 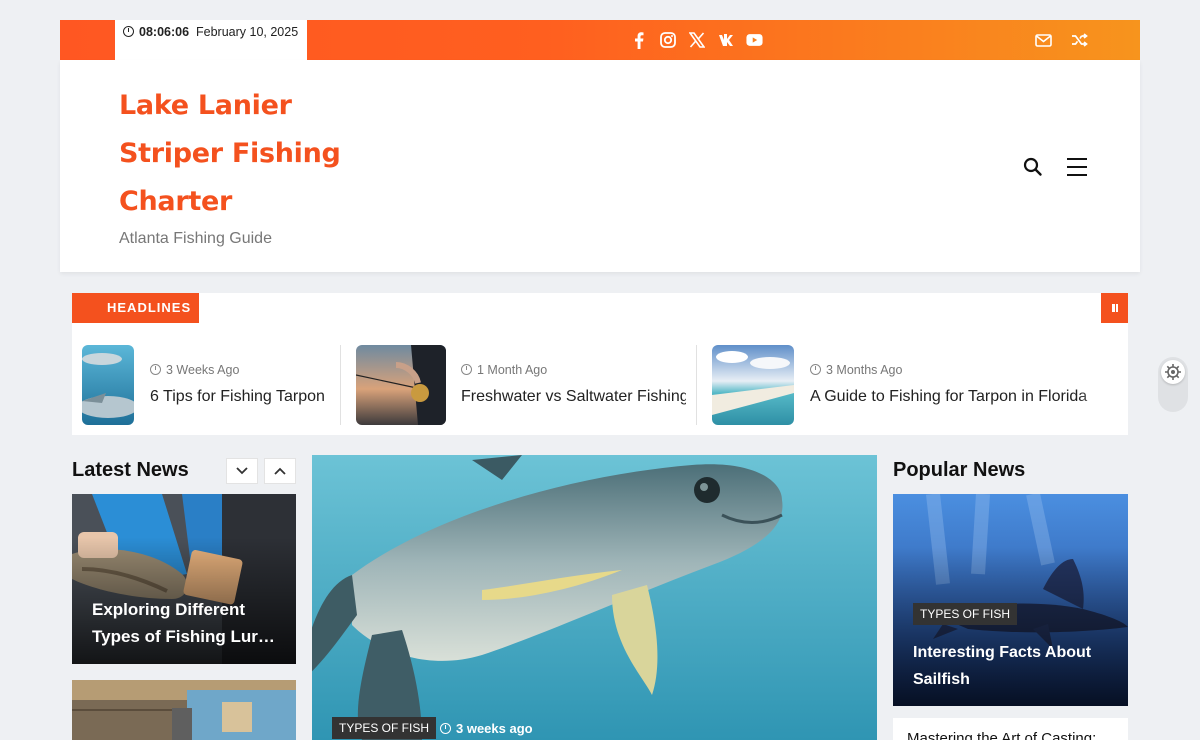 I want to click on headlines-label: HEADLINES, so click(x=135, y=308).